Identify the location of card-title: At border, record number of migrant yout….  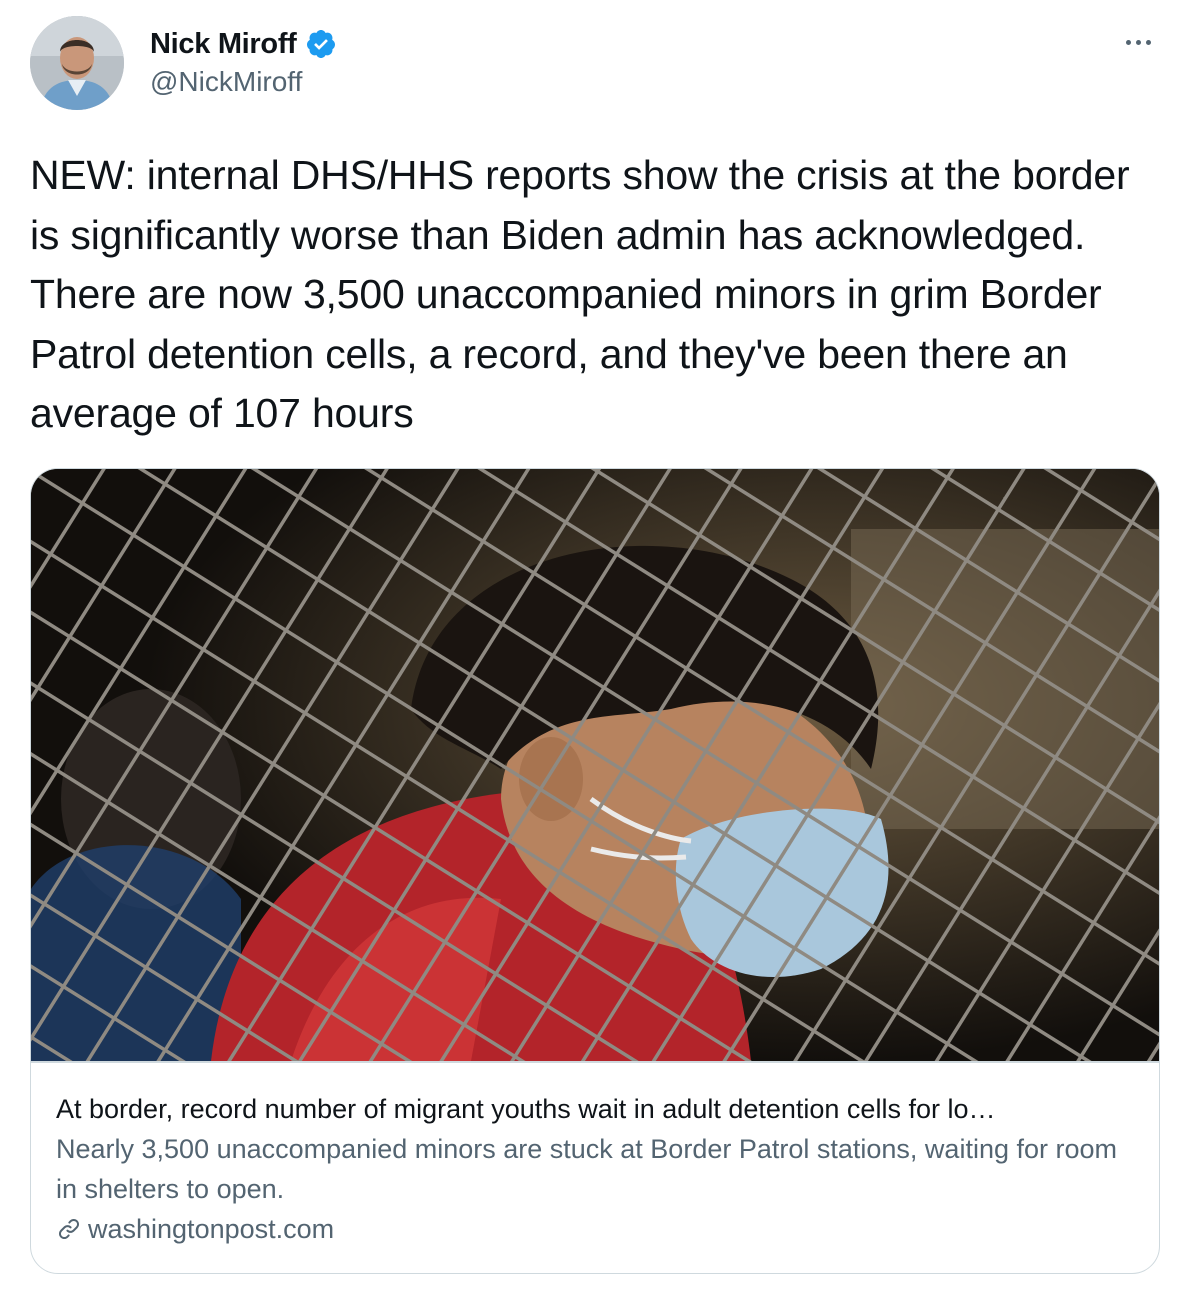
(526, 1109).